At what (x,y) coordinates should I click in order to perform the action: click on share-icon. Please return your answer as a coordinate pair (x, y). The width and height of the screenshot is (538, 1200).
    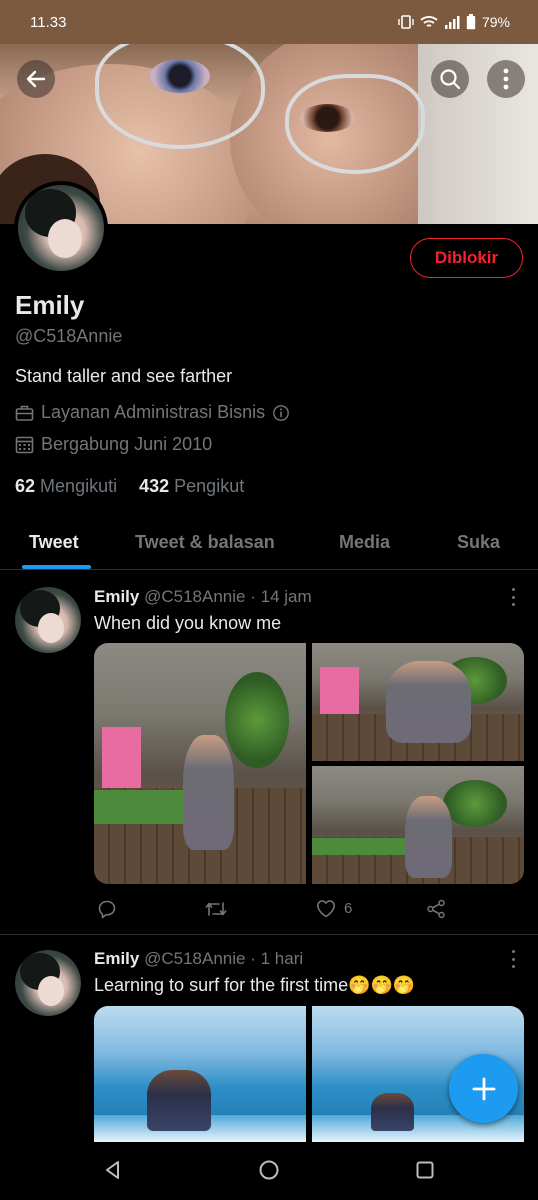
    Looking at the image, I should click on (436, 909).